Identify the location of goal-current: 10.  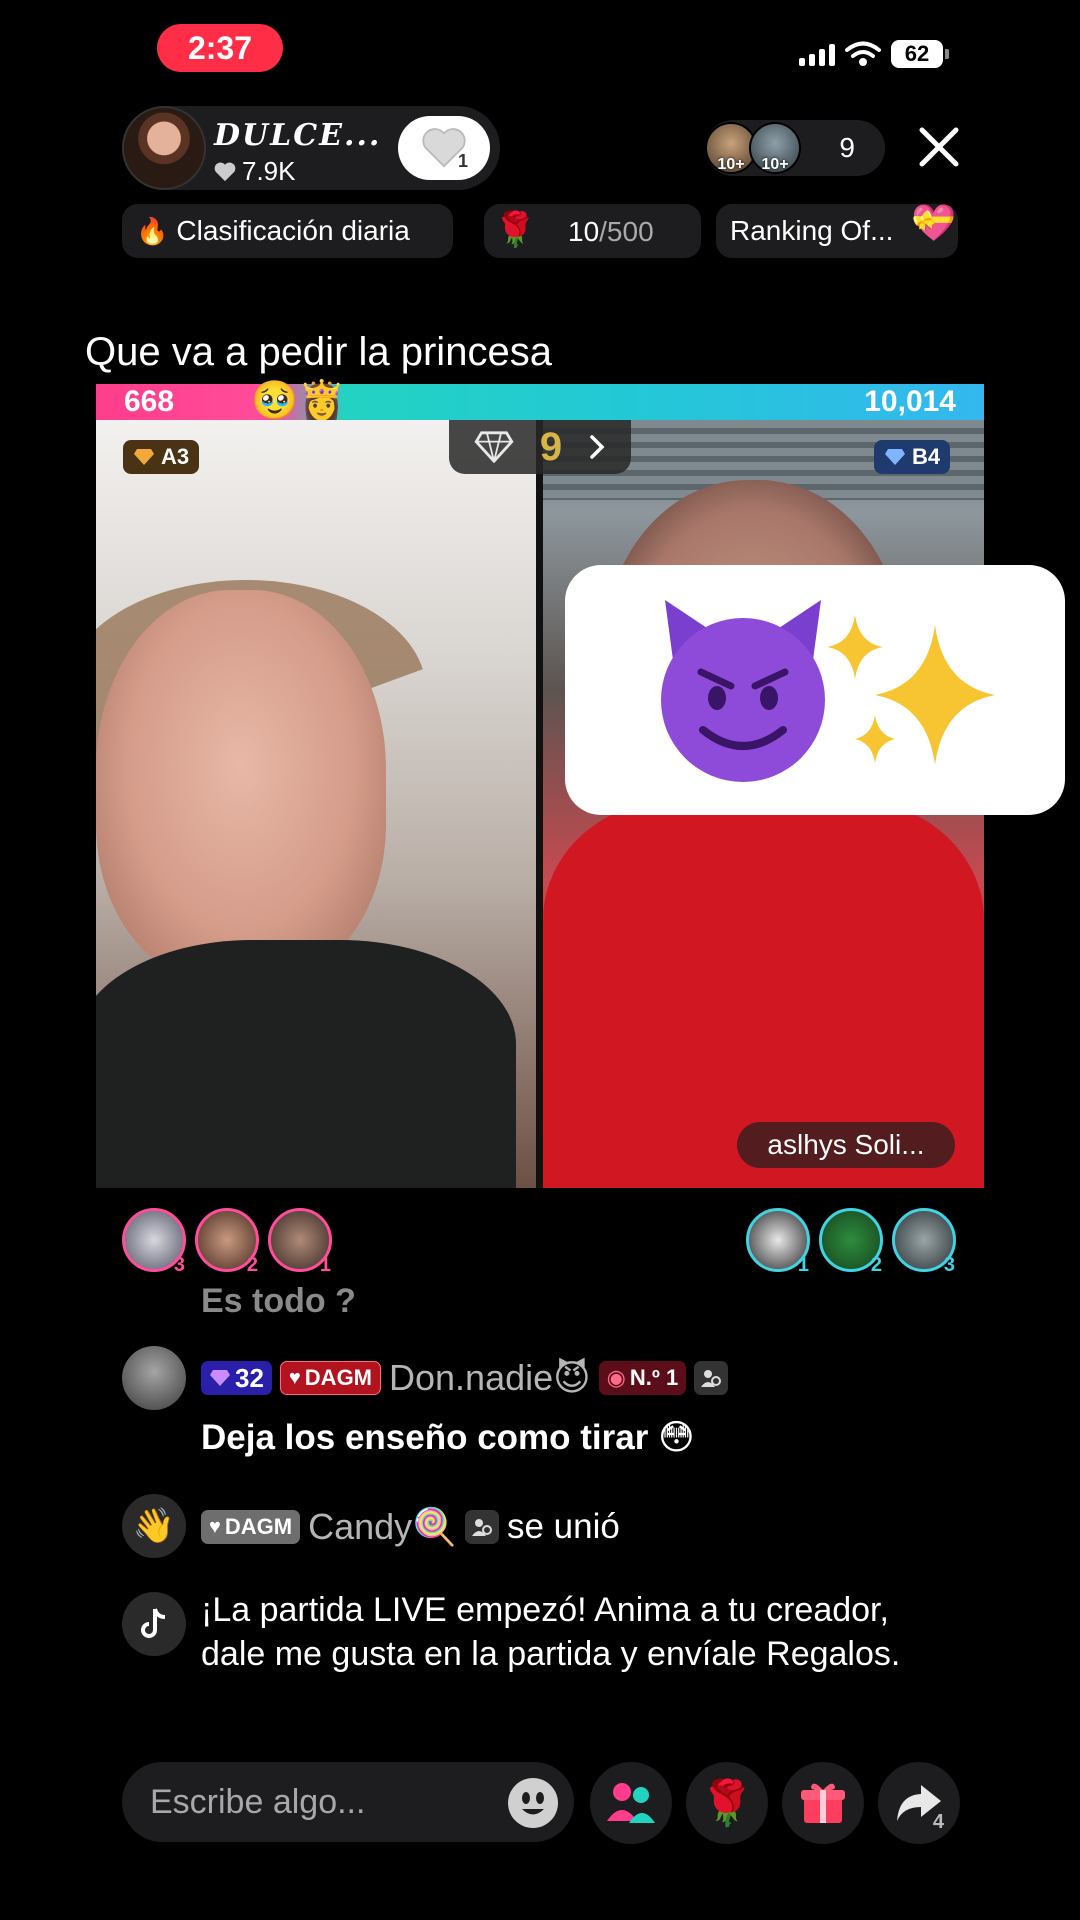
(584, 231).